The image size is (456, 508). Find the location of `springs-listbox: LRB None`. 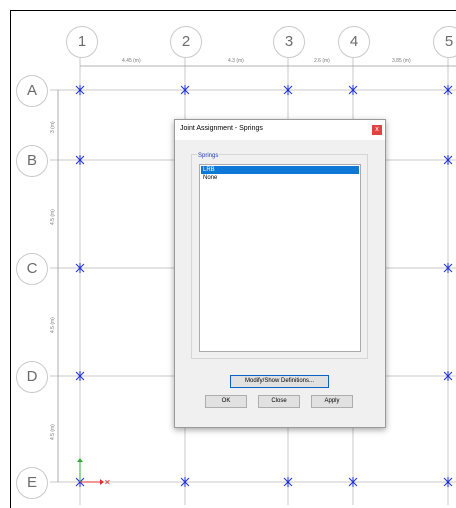

springs-listbox: LRB None is located at coordinates (280, 258).